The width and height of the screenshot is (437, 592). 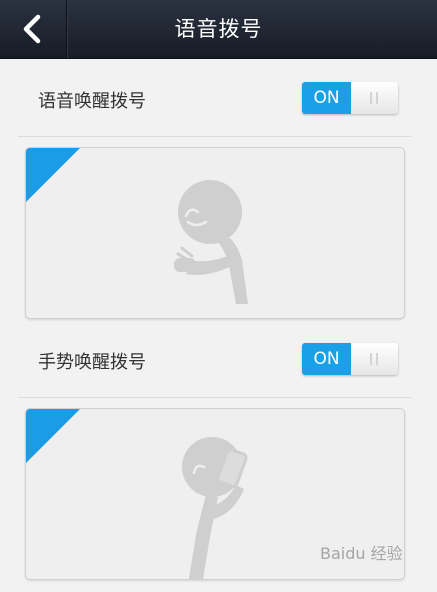 I want to click on setting-row-voice-wake: 语音唤醒拨号 ON, so click(x=218, y=97).